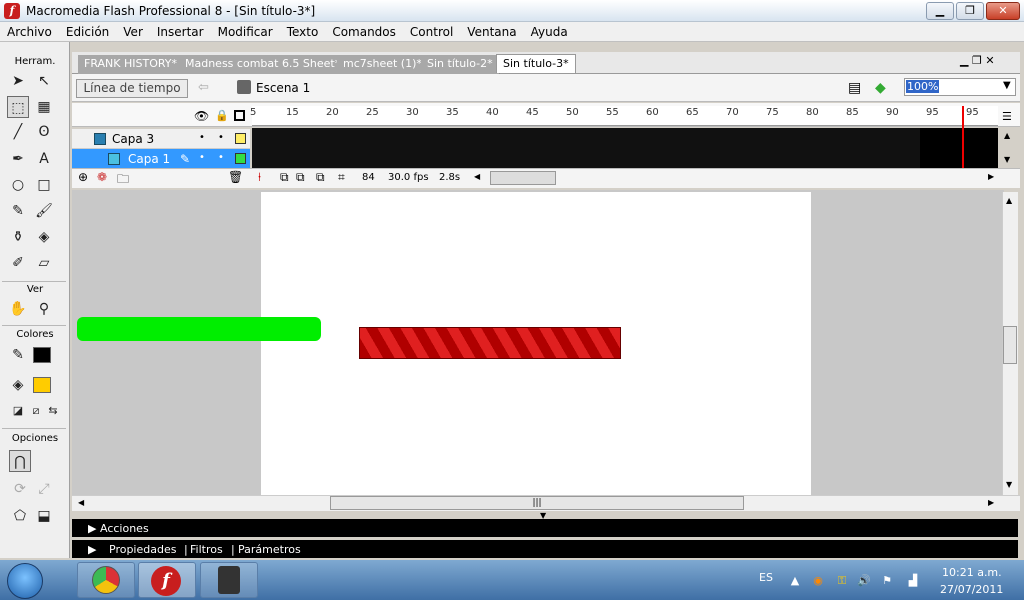 Image resolution: width=1024 pixels, height=600 pixels. I want to click on frame-keyframes, so click(959, 148).